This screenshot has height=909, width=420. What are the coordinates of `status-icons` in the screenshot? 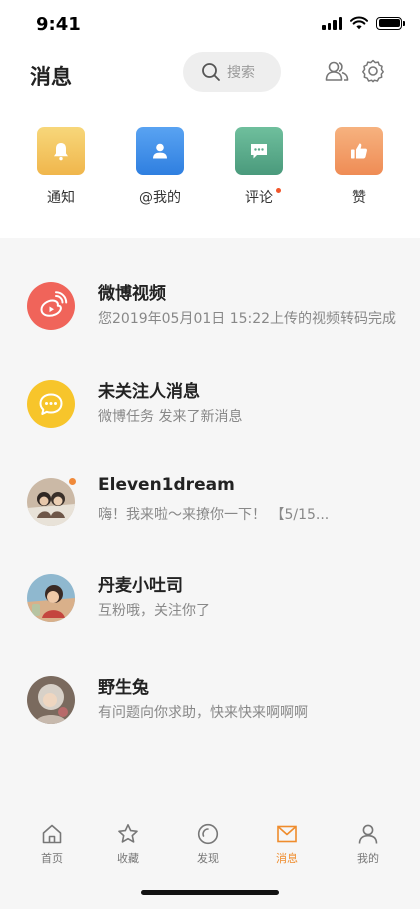 It's located at (363, 23).